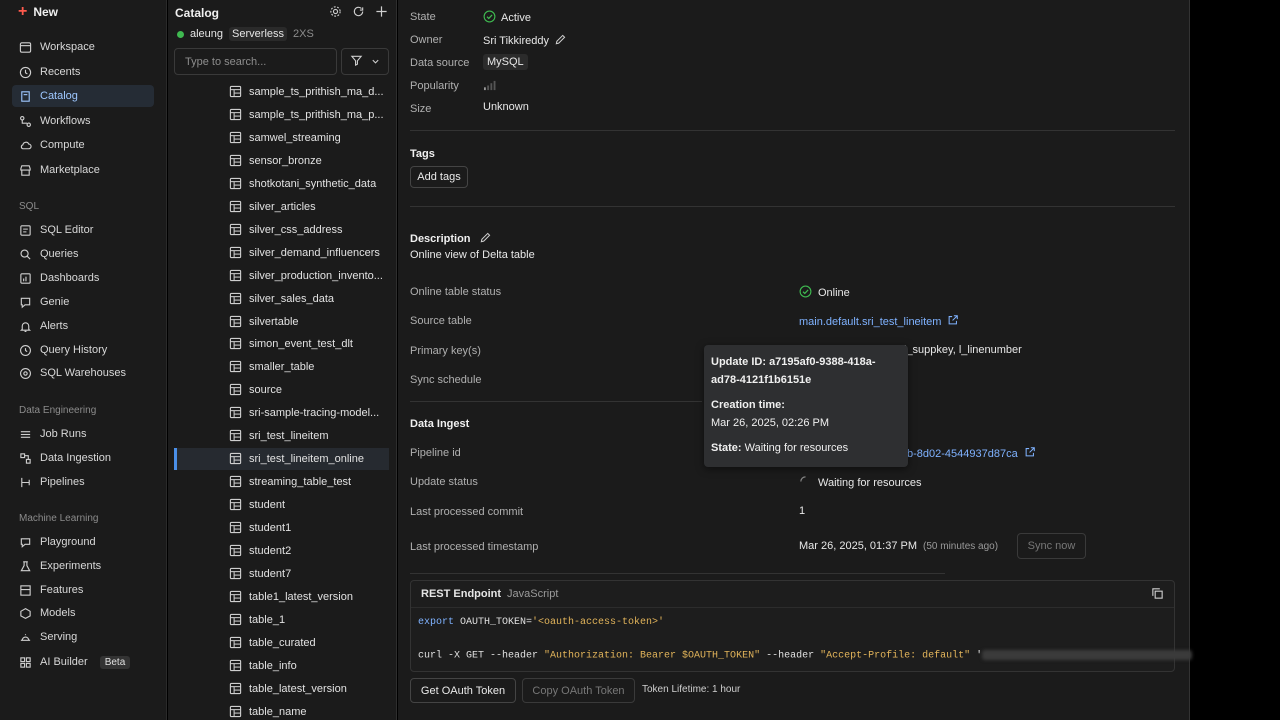  I want to click on tree-item-table: table_curated, so click(281, 643).